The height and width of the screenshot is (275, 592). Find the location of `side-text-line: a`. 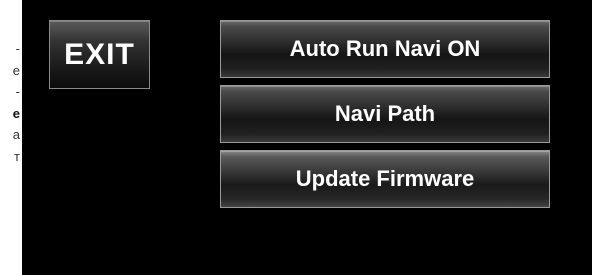

side-text-line: a is located at coordinates (16, 134).